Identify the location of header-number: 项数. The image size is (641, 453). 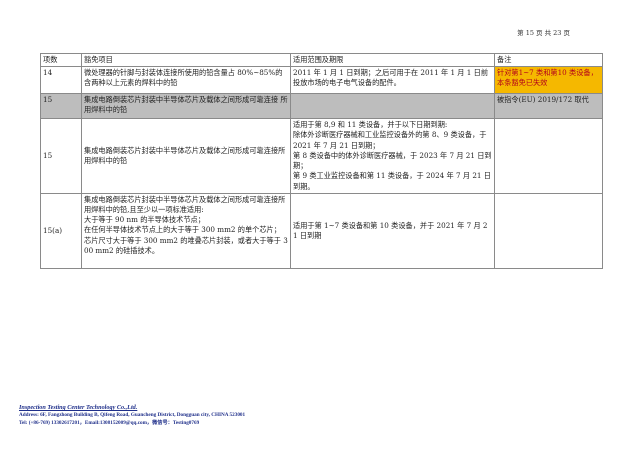
(61, 60).